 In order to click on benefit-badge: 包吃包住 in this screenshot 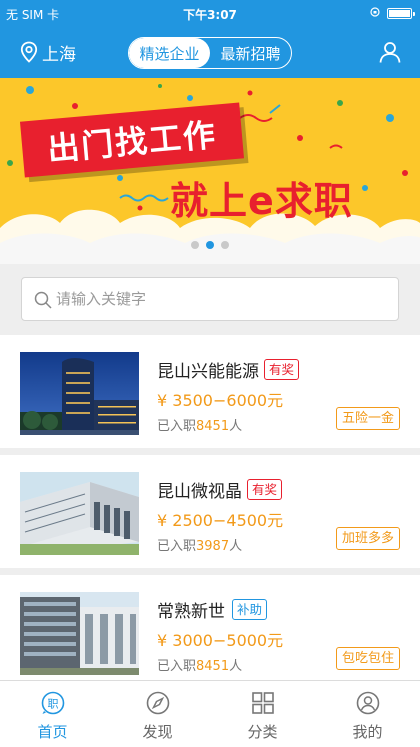, I will do `click(367, 658)`.